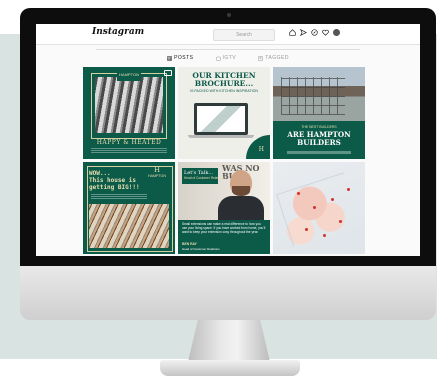  What do you see at coordinates (303, 32) in the screenshot?
I see `direct-message-icon` at bounding box center [303, 32].